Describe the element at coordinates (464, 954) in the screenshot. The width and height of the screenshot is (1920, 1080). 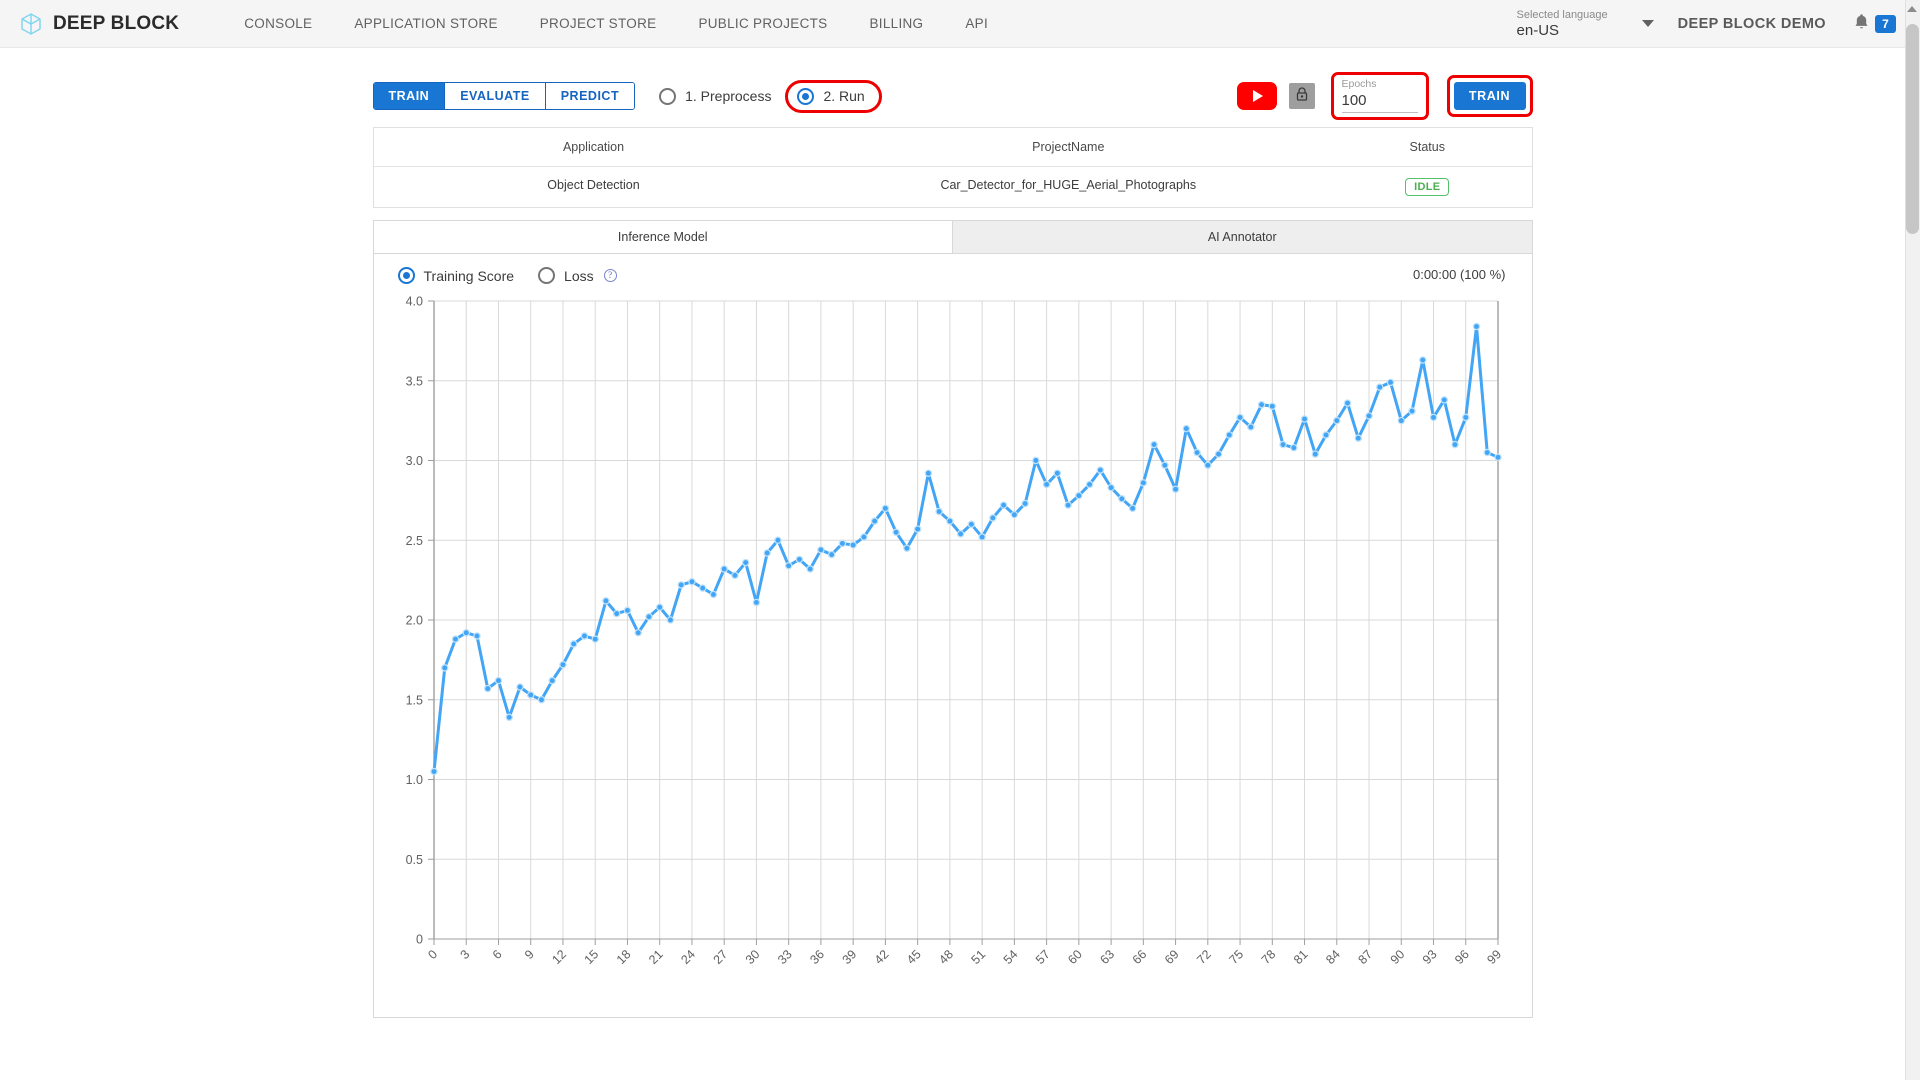
I see `svg-text: 3` at that location.